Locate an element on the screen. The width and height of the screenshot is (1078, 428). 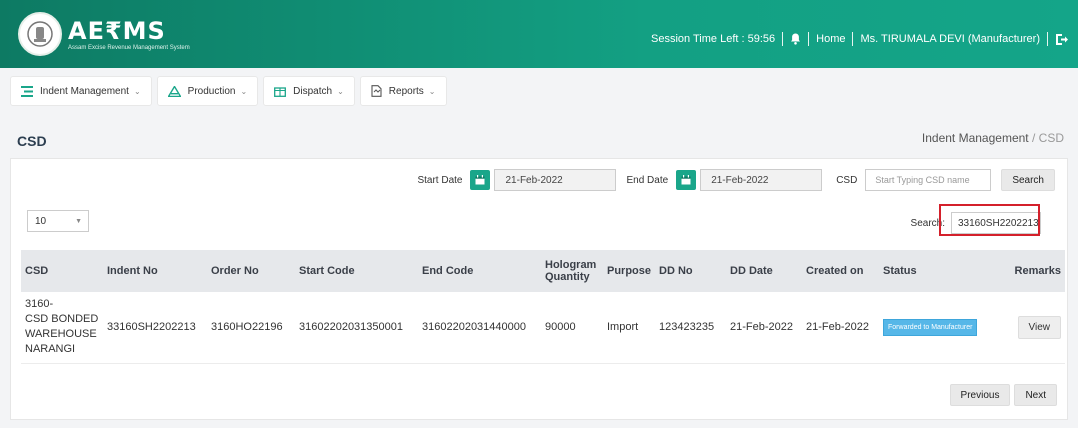
breadcrumb-parent: Indent Management is located at coordinates (975, 138).